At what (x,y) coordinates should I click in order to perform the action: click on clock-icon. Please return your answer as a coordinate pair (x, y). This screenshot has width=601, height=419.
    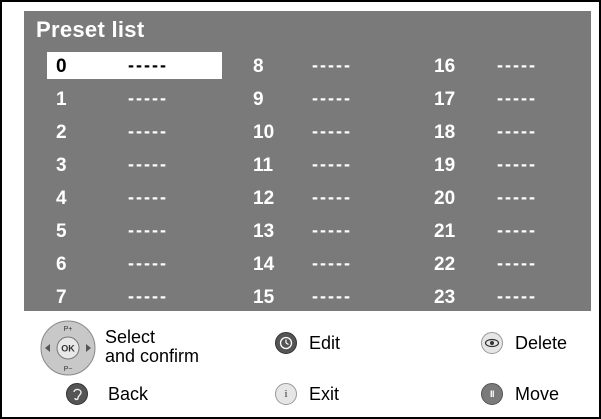
    Looking at the image, I should click on (286, 343).